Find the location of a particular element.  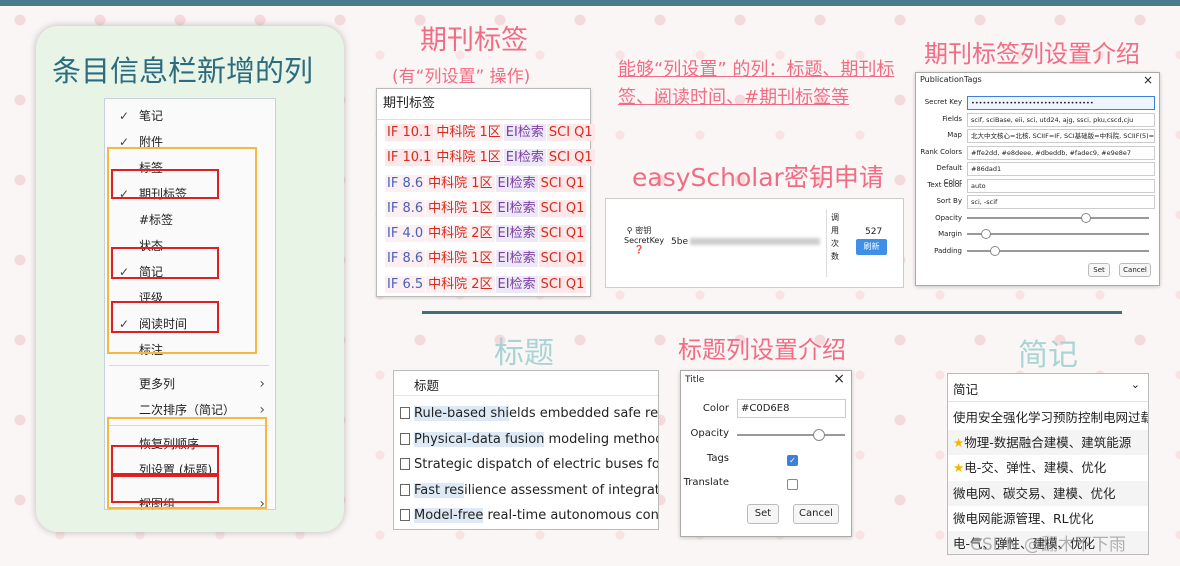

note-row: ★物理-数据融合建模、建筑能源 is located at coordinates (1048, 443).